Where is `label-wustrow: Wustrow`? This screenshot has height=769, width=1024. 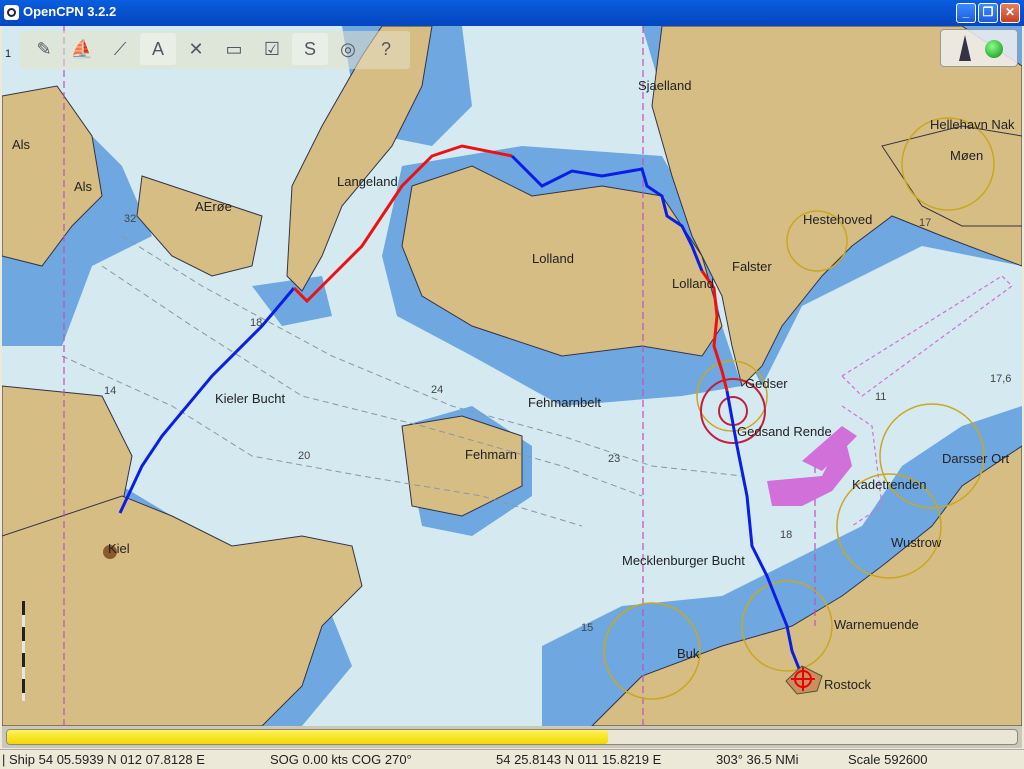
label-wustrow: Wustrow is located at coordinates (916, 542).